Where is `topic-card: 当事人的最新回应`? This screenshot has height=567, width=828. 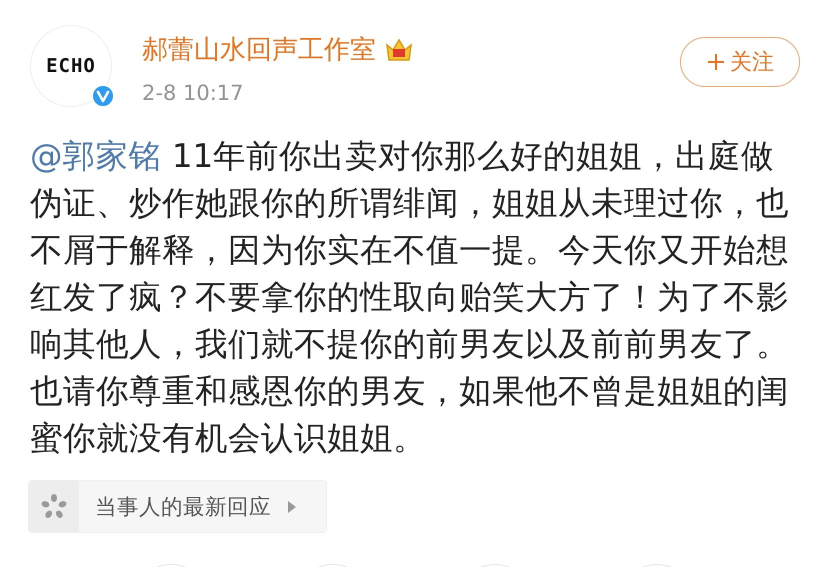 topic-card: 当事人的最新回应 is located at coordinates (177, 506).